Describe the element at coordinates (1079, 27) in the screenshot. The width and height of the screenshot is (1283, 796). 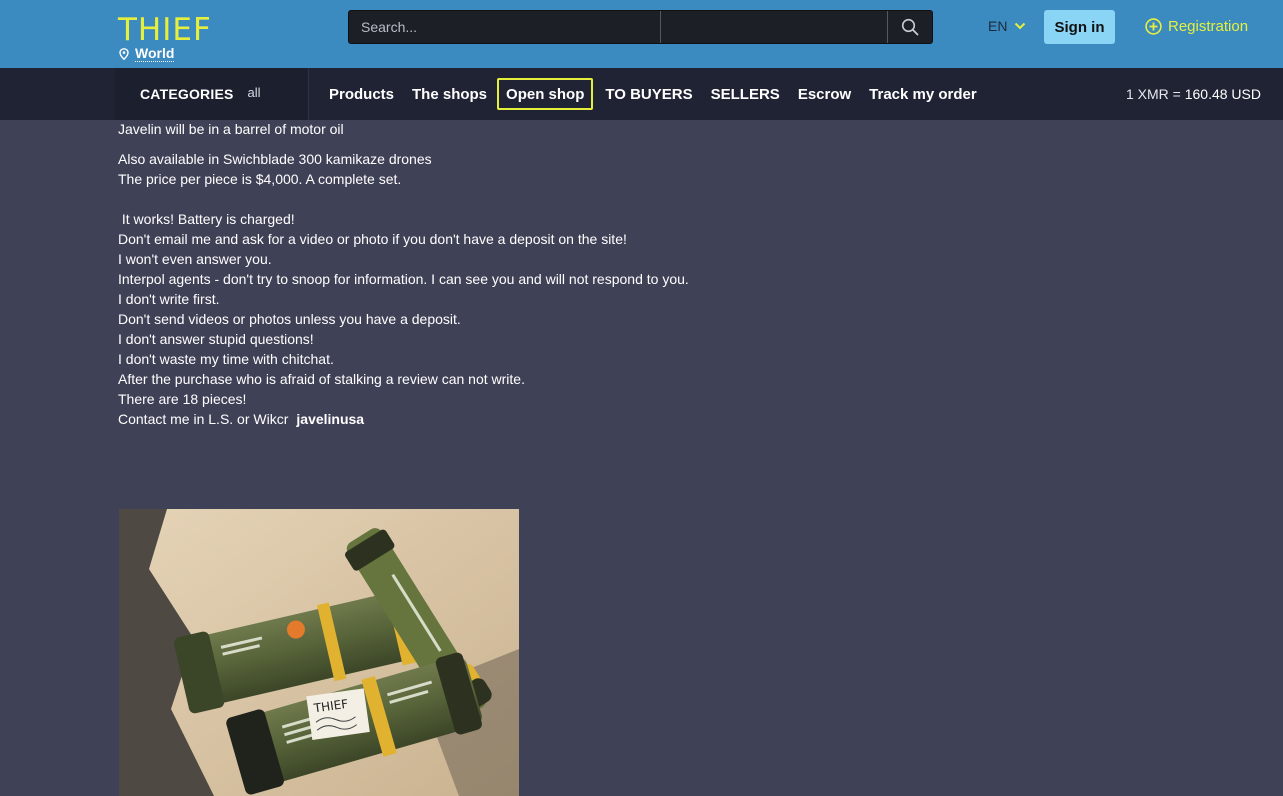
I see `sign-in-button: Sign in` at that location.